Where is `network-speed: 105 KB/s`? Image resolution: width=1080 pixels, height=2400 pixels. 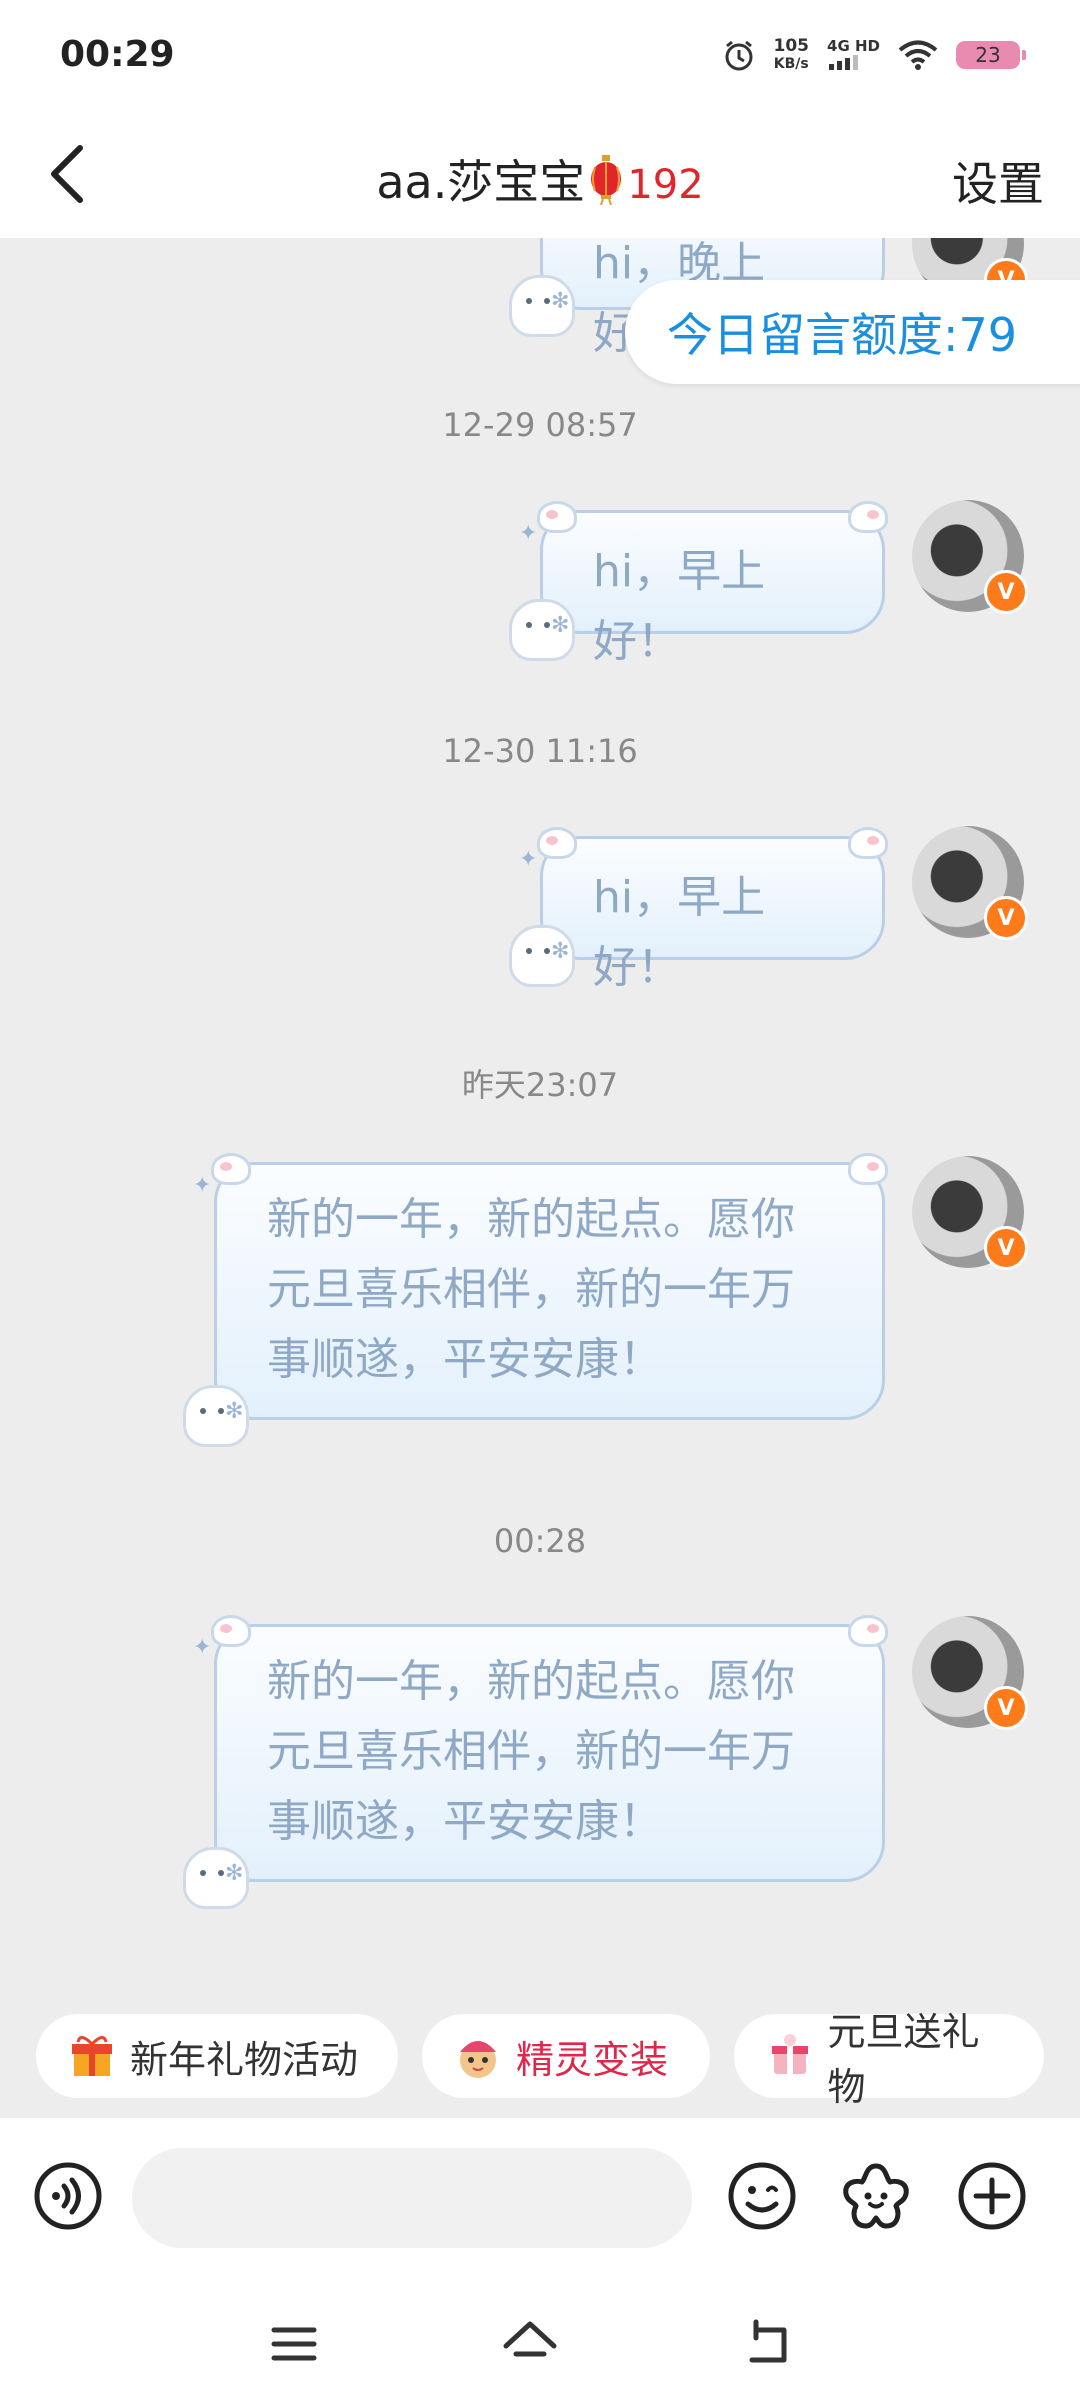 network-speed: 105 KB/s is located at coordinates (792, 55).